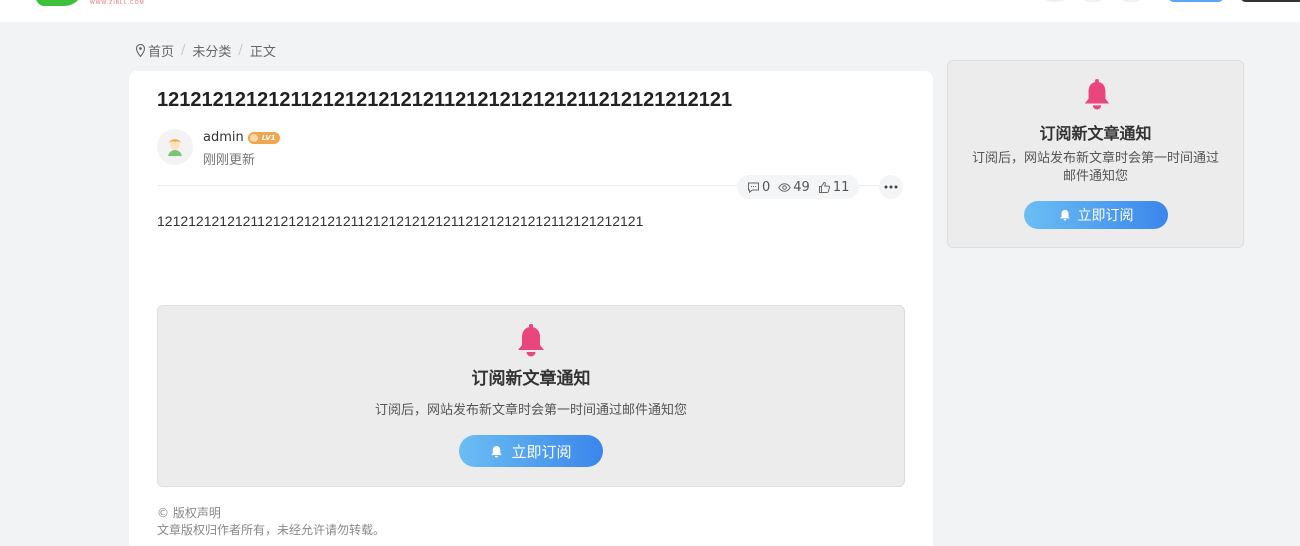  What do you see at coordinates (531, 379) in the screenshot?
I see `subscribe-title: 订阅新文章通知` at bounding box center [531, 379].